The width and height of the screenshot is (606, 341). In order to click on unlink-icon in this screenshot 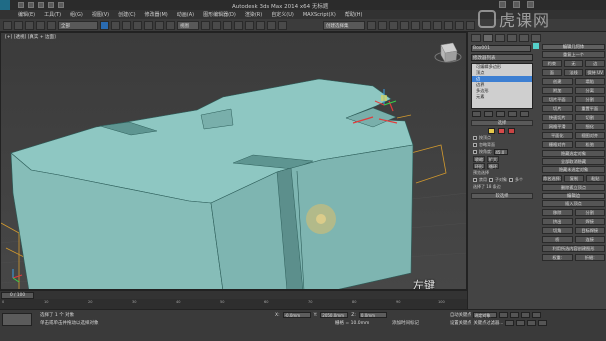, I will do `click(40, 25)`.